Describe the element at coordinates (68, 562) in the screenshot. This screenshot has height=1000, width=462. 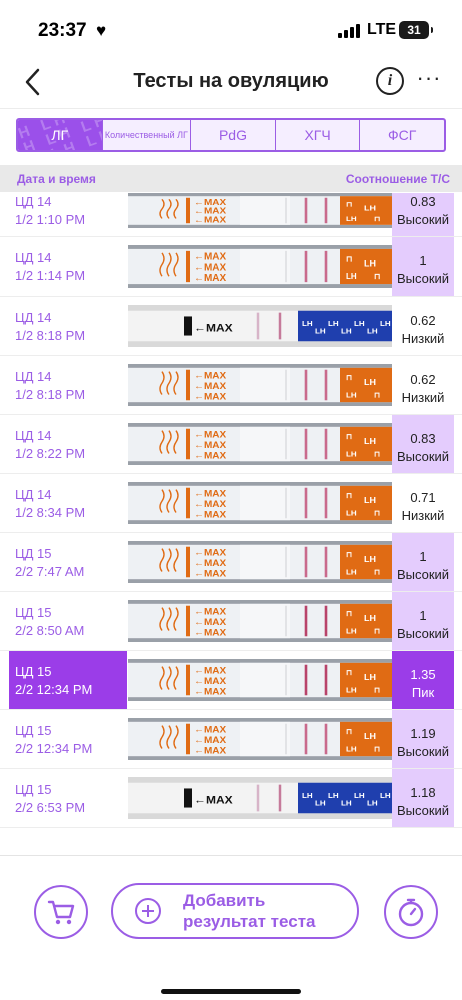
I see `row-datetime: ЦД 15 2/2 7:47 AM` at that location.